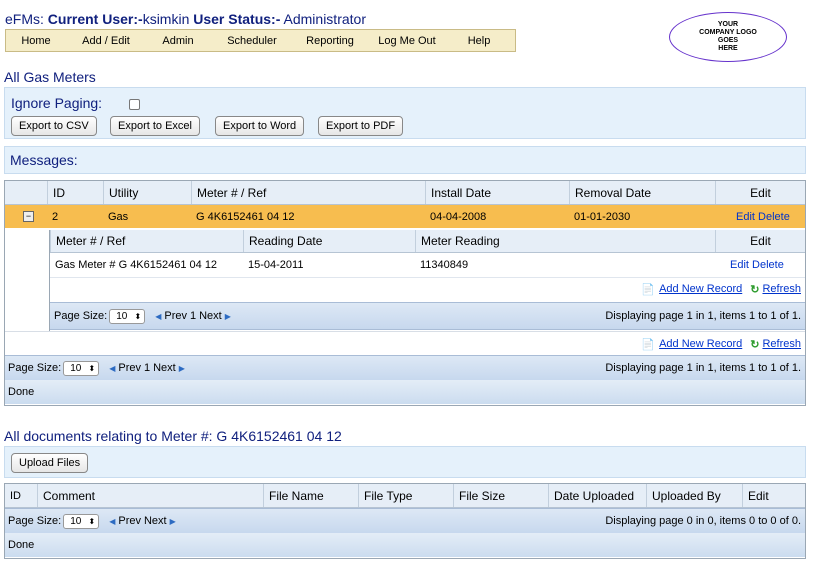 Image resolution: width=814 pixels, height=581 pixels. Describe the element at coordinates (21, 495) in the screenshot. I see `doc-col-id: ID` at that location.